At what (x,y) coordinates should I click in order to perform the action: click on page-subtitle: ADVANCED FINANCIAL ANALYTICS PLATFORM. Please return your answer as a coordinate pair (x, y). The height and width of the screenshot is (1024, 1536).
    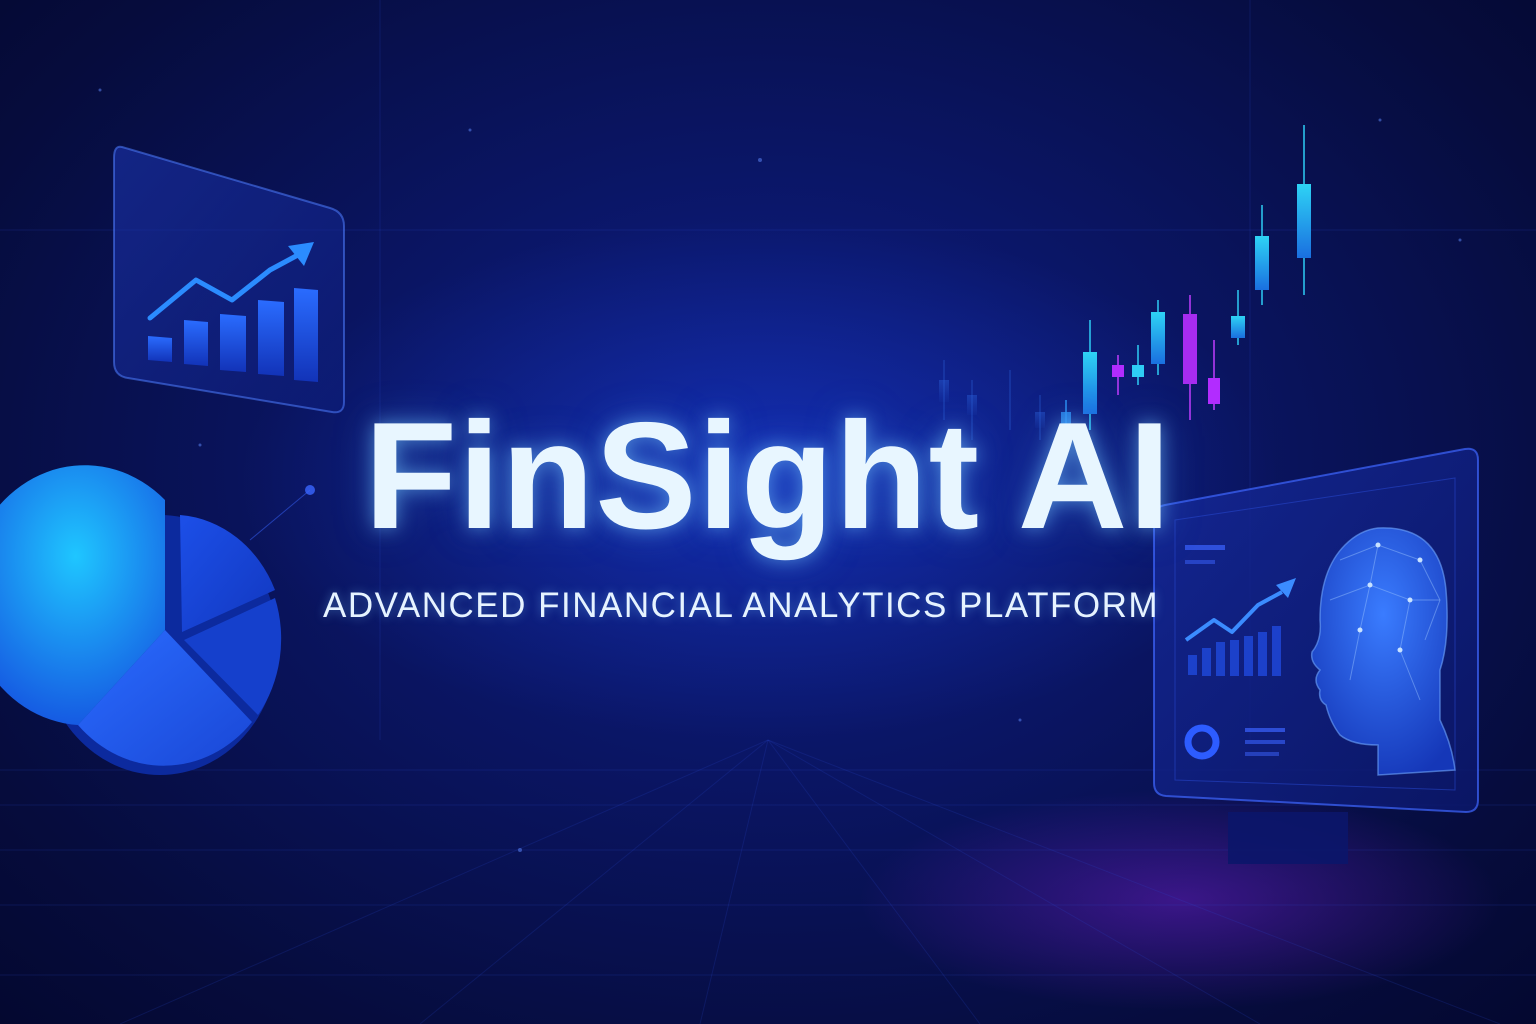
    Looking at the image, I should click on (740, 605).